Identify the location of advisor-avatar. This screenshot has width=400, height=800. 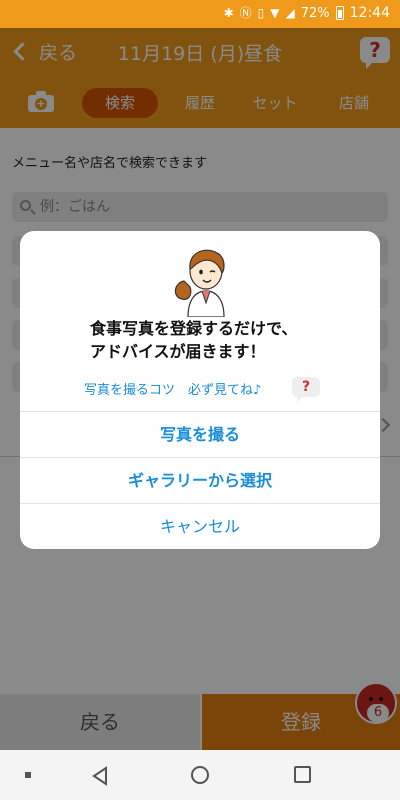
(199, 283).